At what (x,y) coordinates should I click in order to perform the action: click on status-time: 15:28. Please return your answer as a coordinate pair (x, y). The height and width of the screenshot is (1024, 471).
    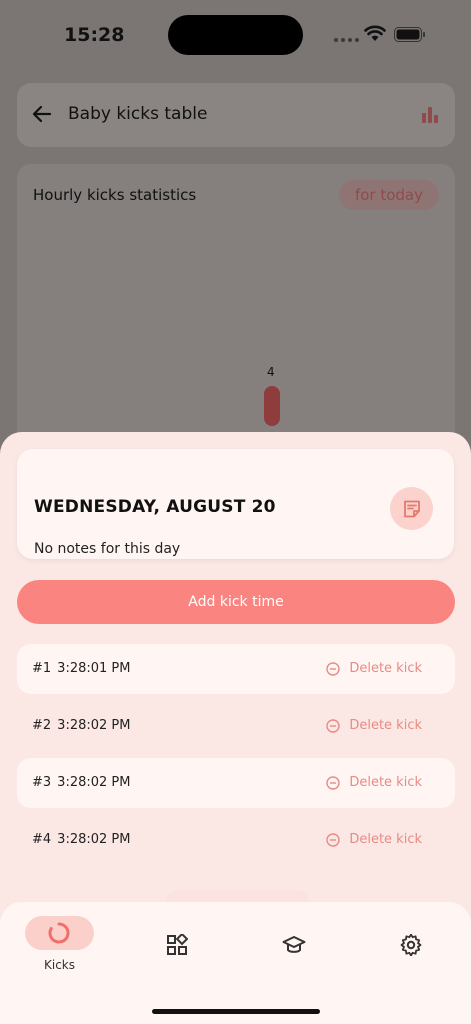
    Looking at the image, I should click on (94, 35).